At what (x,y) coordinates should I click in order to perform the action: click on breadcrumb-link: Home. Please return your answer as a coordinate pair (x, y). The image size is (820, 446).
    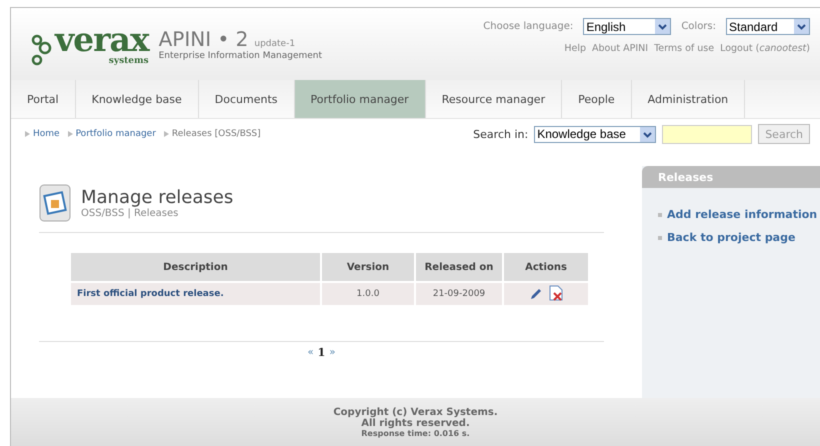
    Looking at the image, I should click on (46, 134).